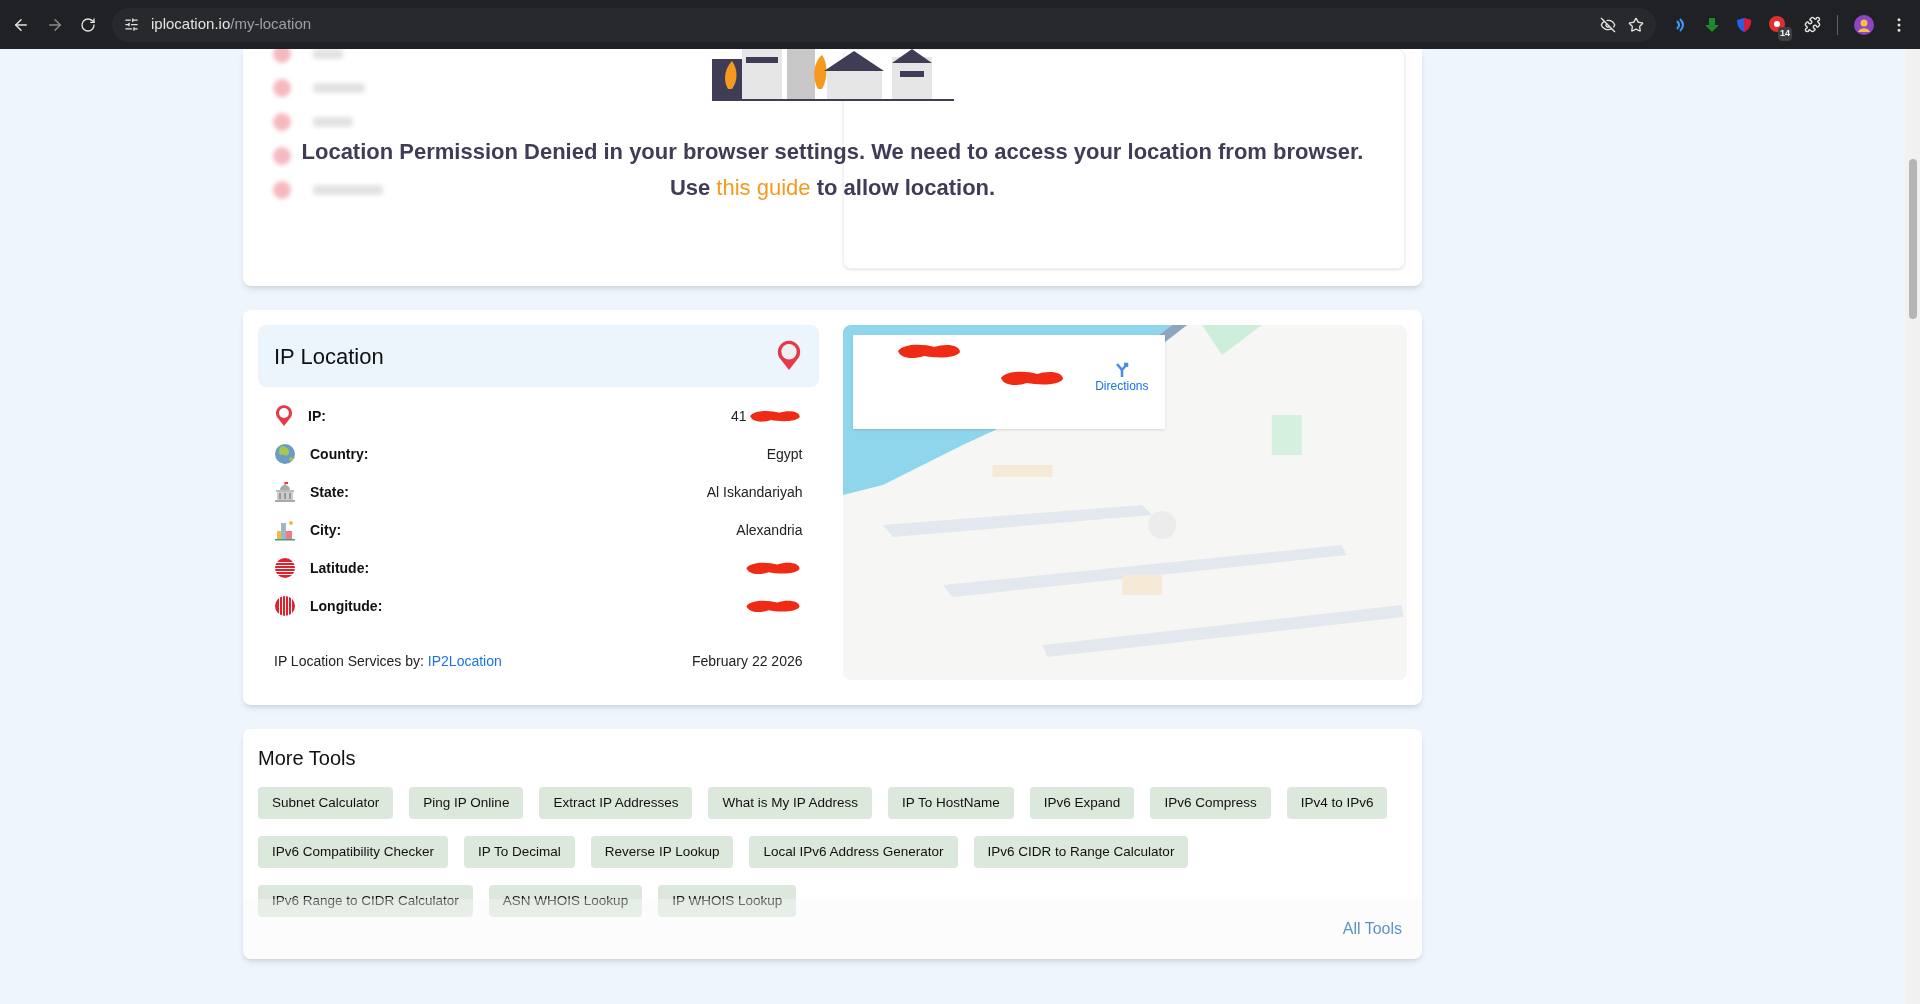 The width and height of the screenshot is (1920, 1004). Describe the element at coordinates (466, 803) in the screenshot. I see `tool-button: Ping IP Online` at that location.